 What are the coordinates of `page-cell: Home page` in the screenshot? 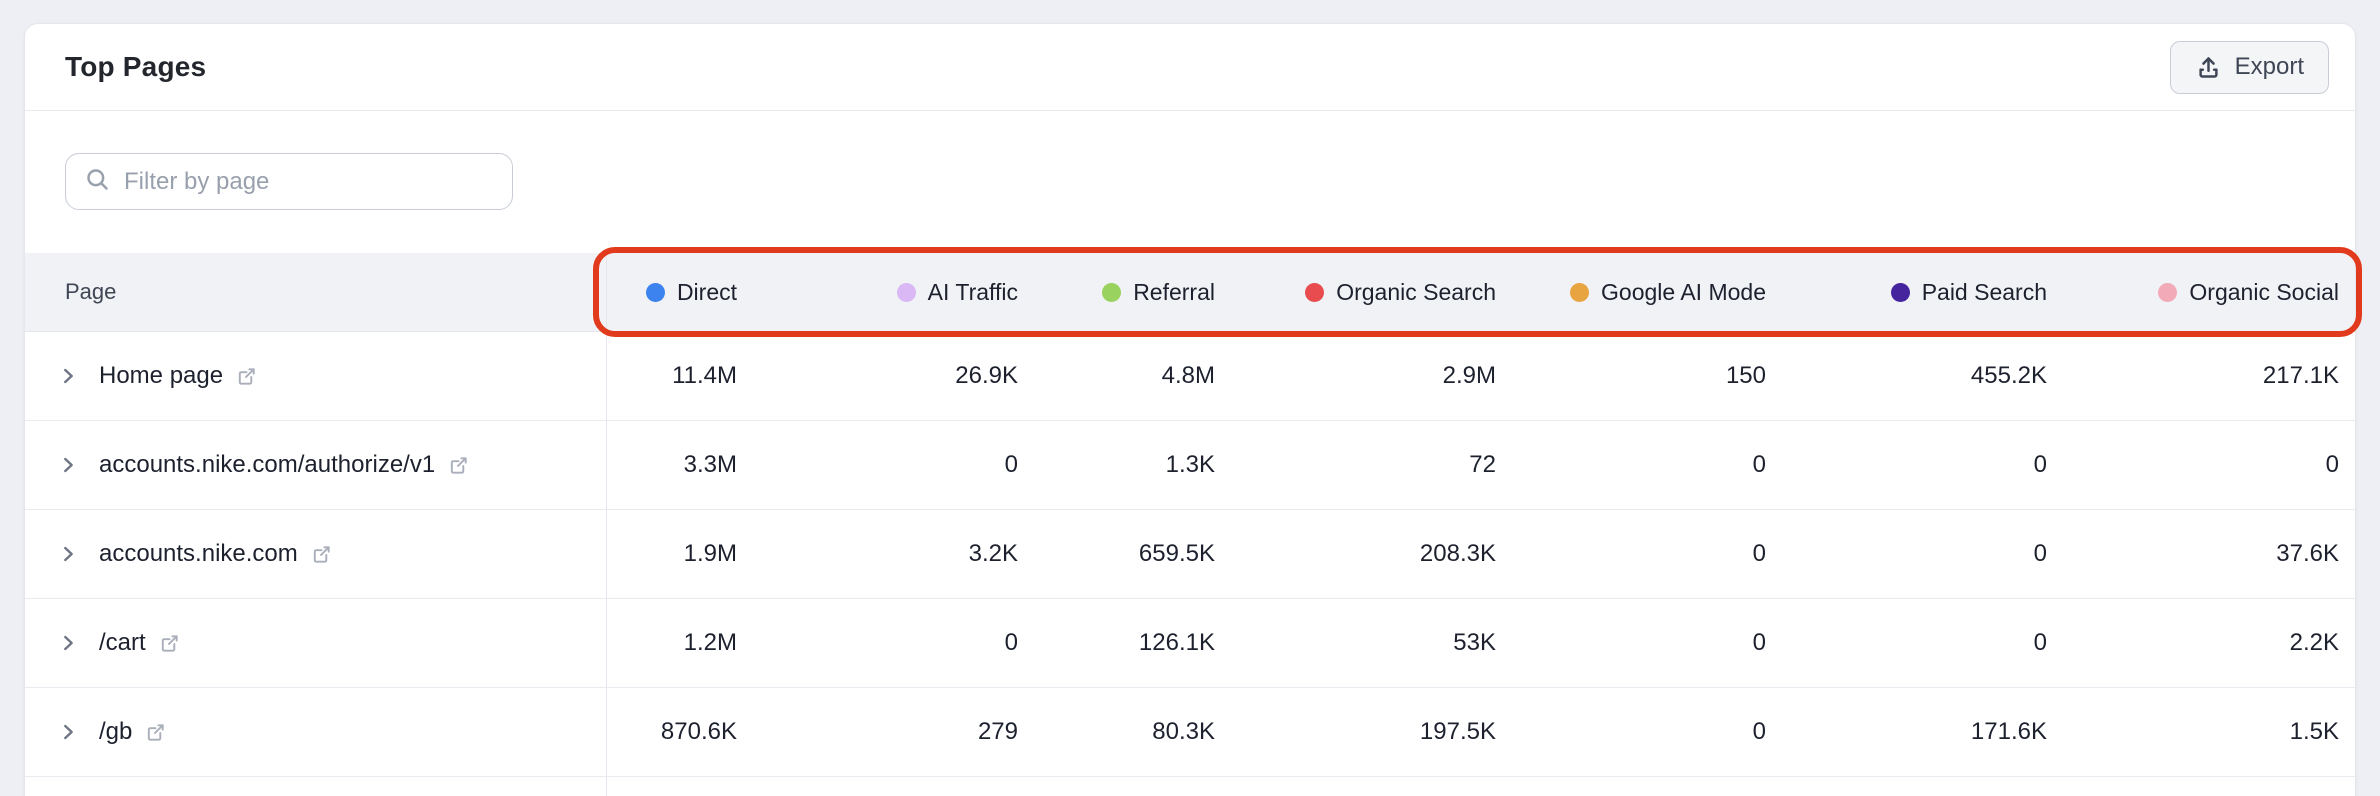 It's located at (316, 376).